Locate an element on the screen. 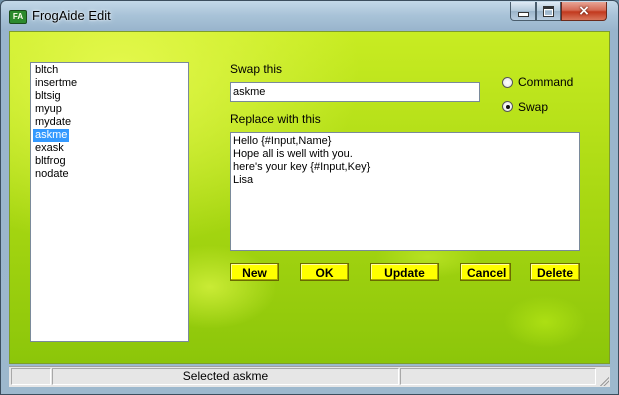 This screenshot has height=395, width=619. status-bar: Selected askme is located at coordinates (309, 376).